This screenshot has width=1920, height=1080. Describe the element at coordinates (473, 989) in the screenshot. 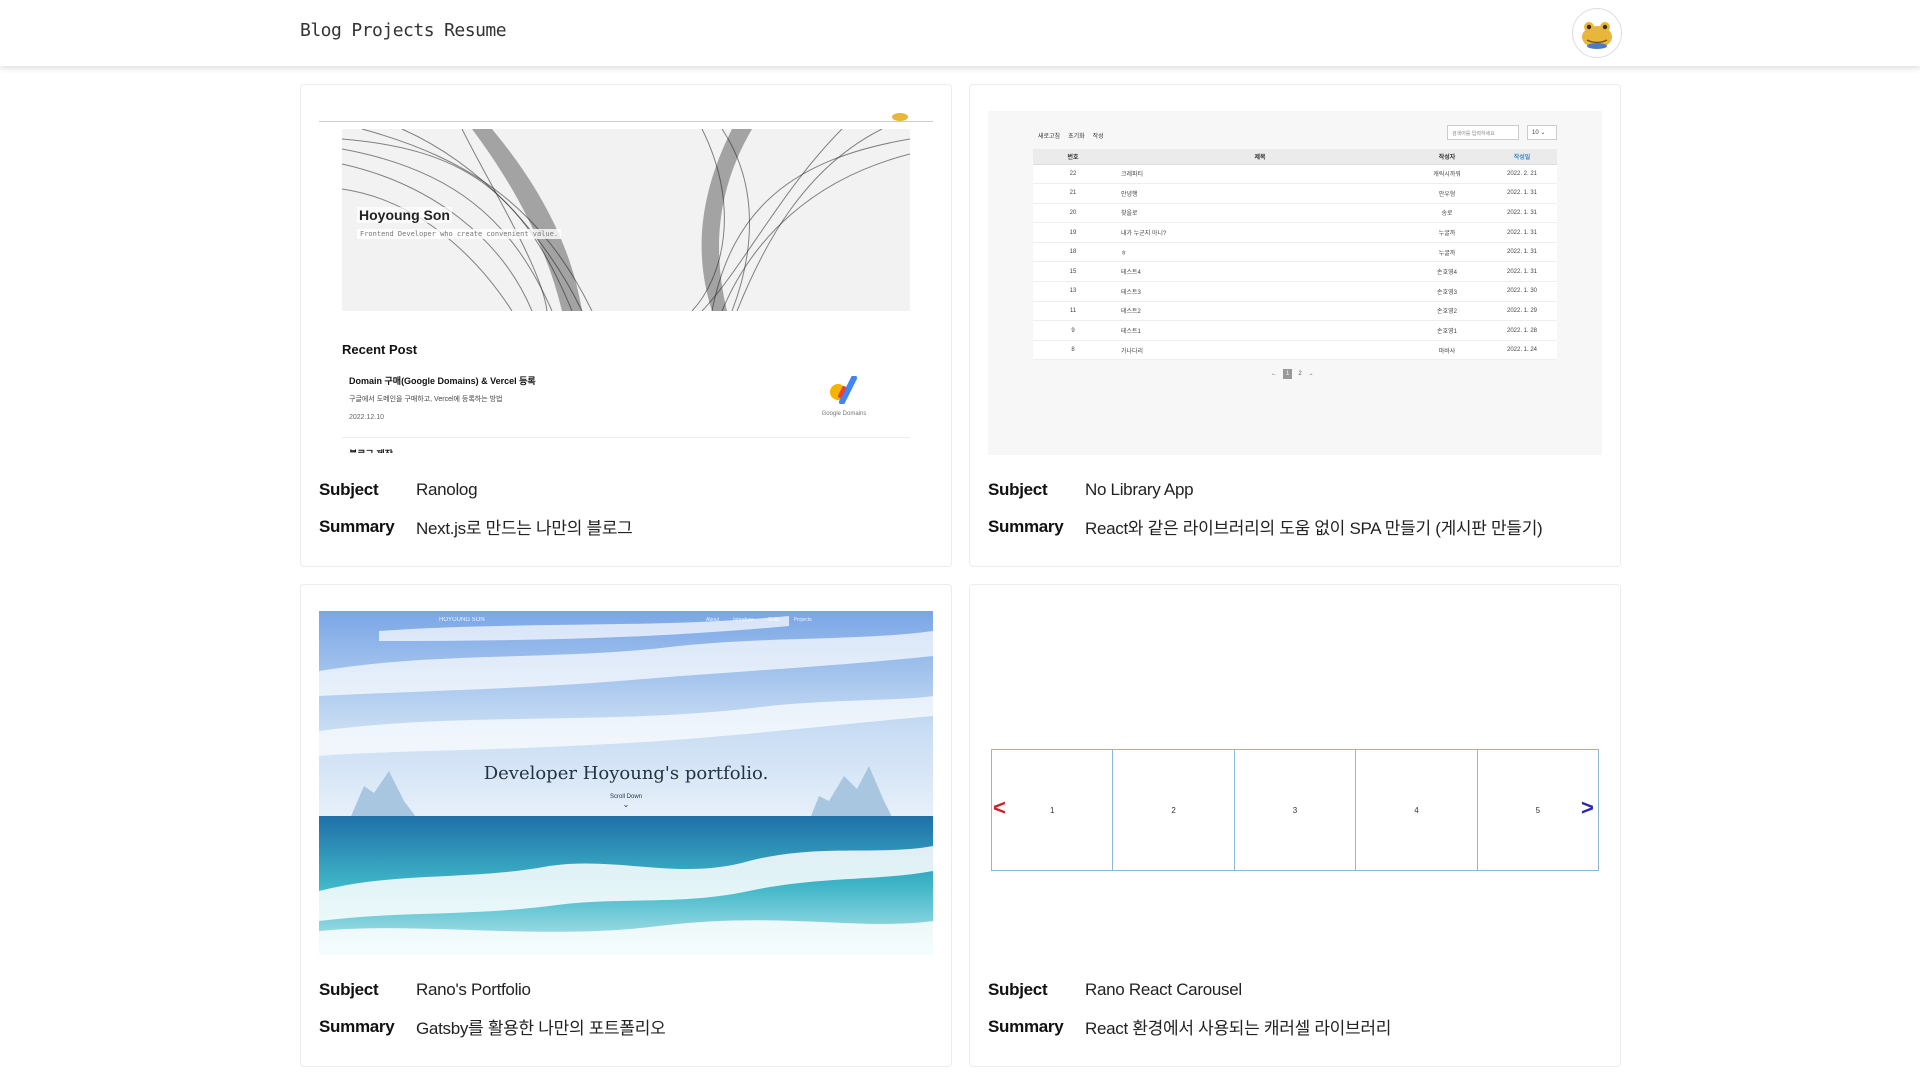

I see `subject-value: Rano's Portfolio` at that location.